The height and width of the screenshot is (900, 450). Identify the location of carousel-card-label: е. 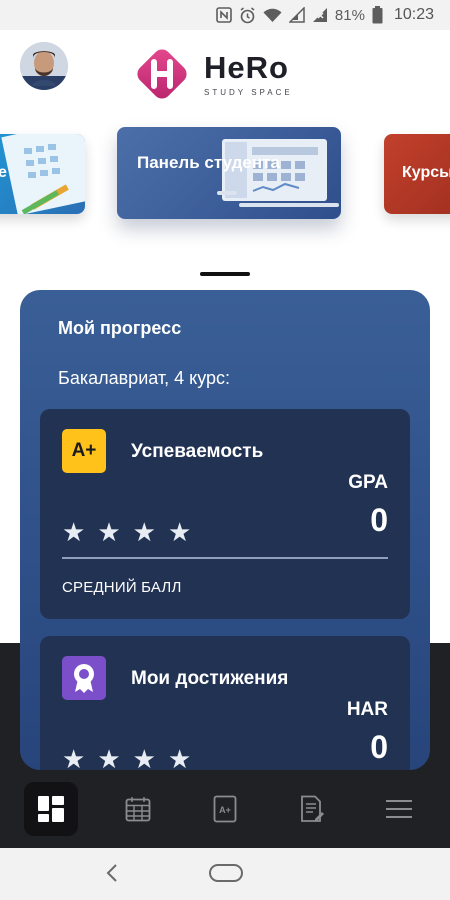
(3, 172).